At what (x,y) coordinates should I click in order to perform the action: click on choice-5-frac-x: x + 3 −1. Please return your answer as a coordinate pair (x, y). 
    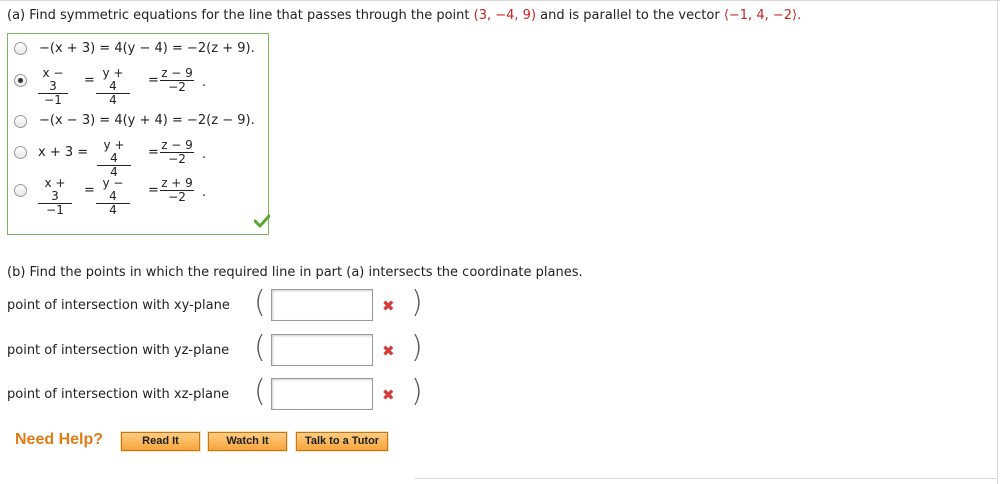
    Looking at the image, I should click on (55, 197).